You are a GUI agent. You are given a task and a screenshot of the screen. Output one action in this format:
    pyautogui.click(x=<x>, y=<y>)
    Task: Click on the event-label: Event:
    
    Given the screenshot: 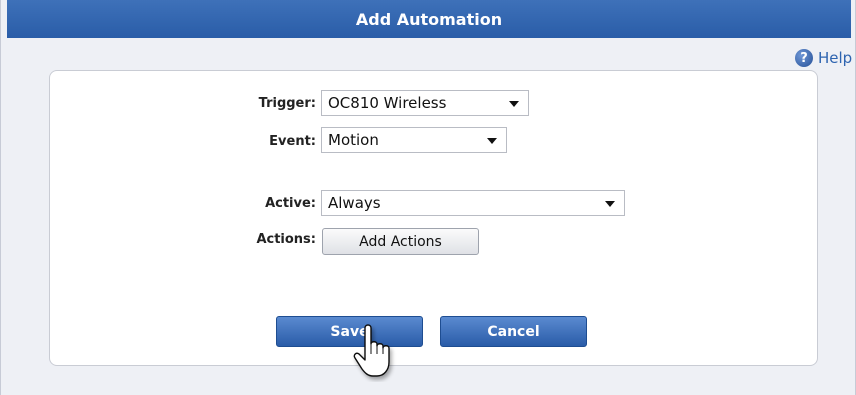 What is the action you would take?
    pyautogui.click(x=292, y=141)
    